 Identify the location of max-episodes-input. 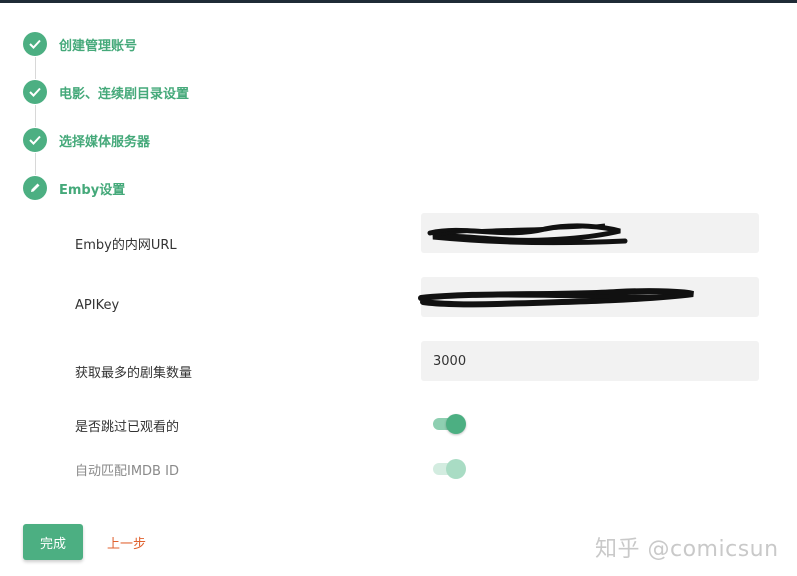
(590, 361).